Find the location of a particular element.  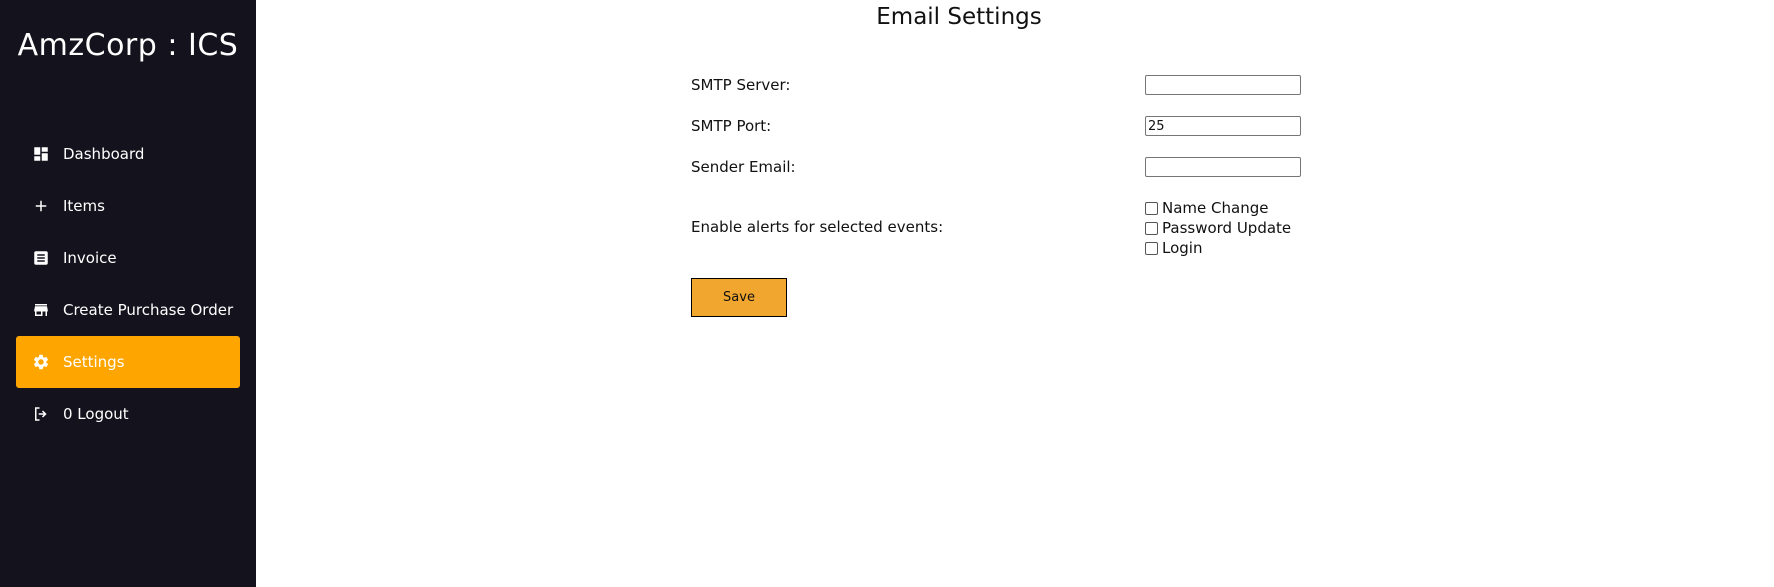

checkbox-label: Name Change is located at coordinates (1215, 208).